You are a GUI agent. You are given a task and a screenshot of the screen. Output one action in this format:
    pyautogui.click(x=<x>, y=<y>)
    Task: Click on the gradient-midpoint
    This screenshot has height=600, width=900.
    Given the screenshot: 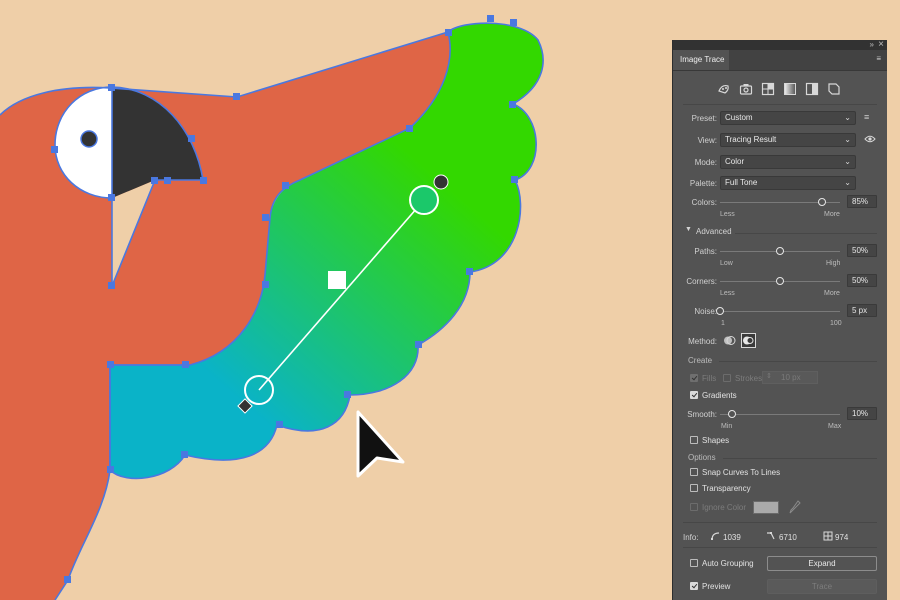 What is the action you would take?
    pyautogui.click(x=337, y=280)
    